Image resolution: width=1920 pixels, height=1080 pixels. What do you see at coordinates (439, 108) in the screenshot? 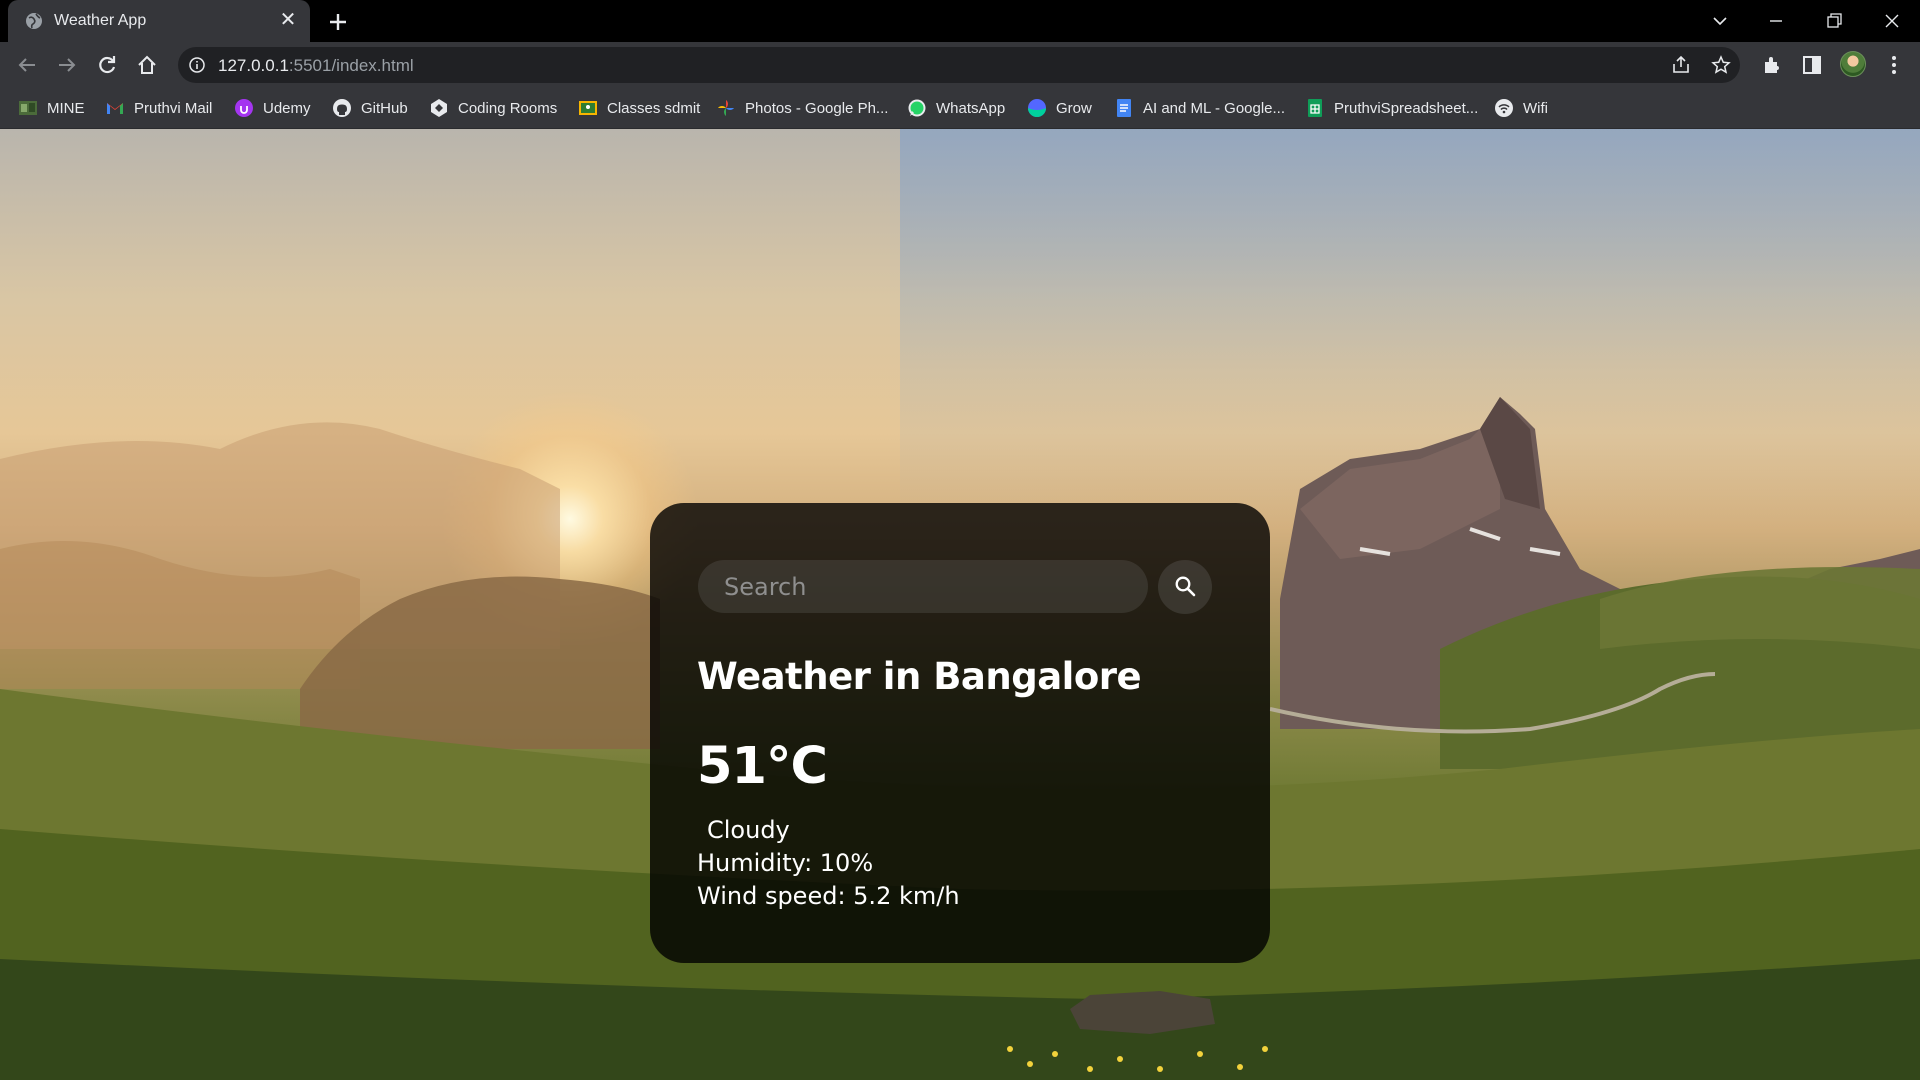
I see `coding-rooms-icon` at bounding box center [439, 108].